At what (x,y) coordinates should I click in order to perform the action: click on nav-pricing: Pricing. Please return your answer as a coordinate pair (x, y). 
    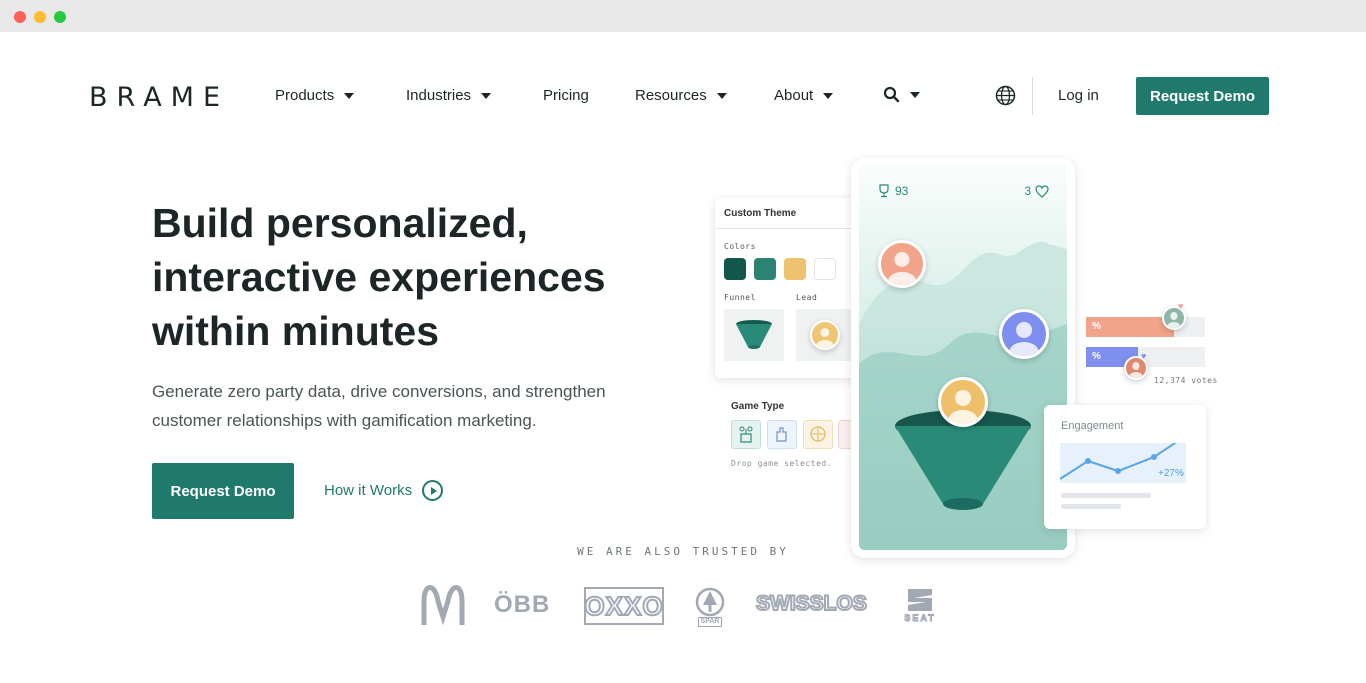
    Looking at the image, I should click on (566, 95).